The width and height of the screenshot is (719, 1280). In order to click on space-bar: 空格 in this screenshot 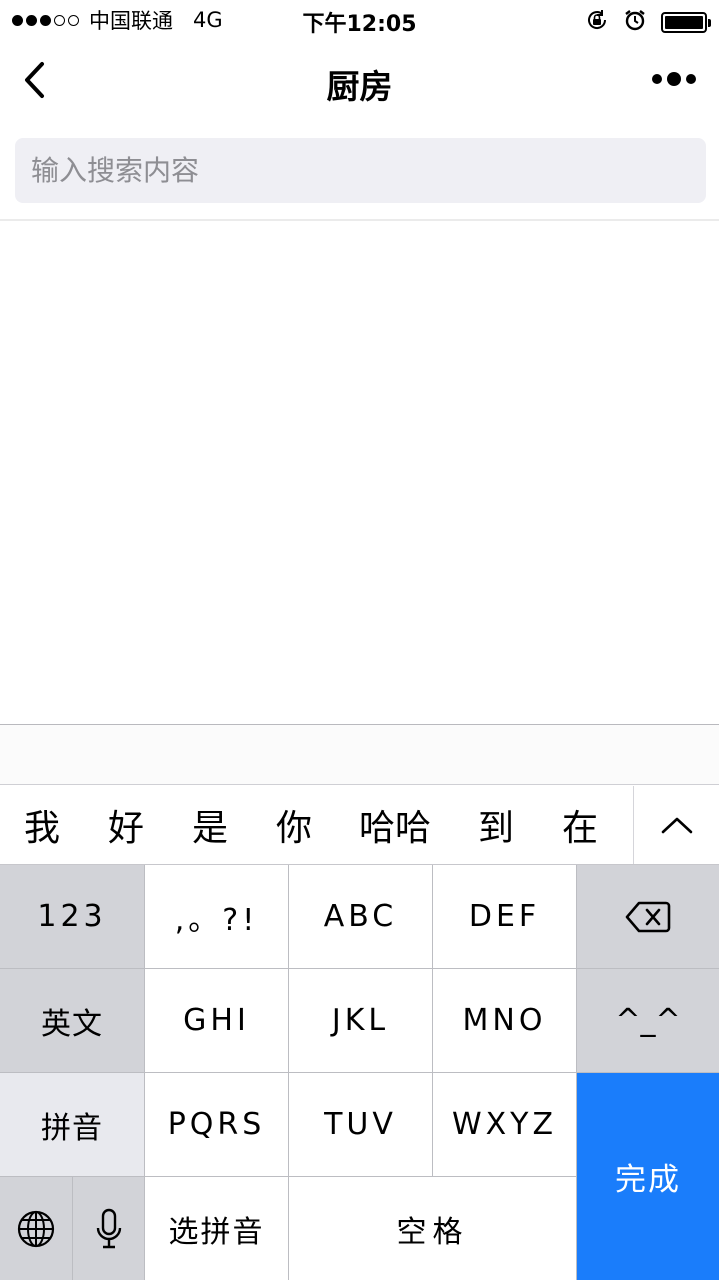, I will do `click(432, 1228)`.